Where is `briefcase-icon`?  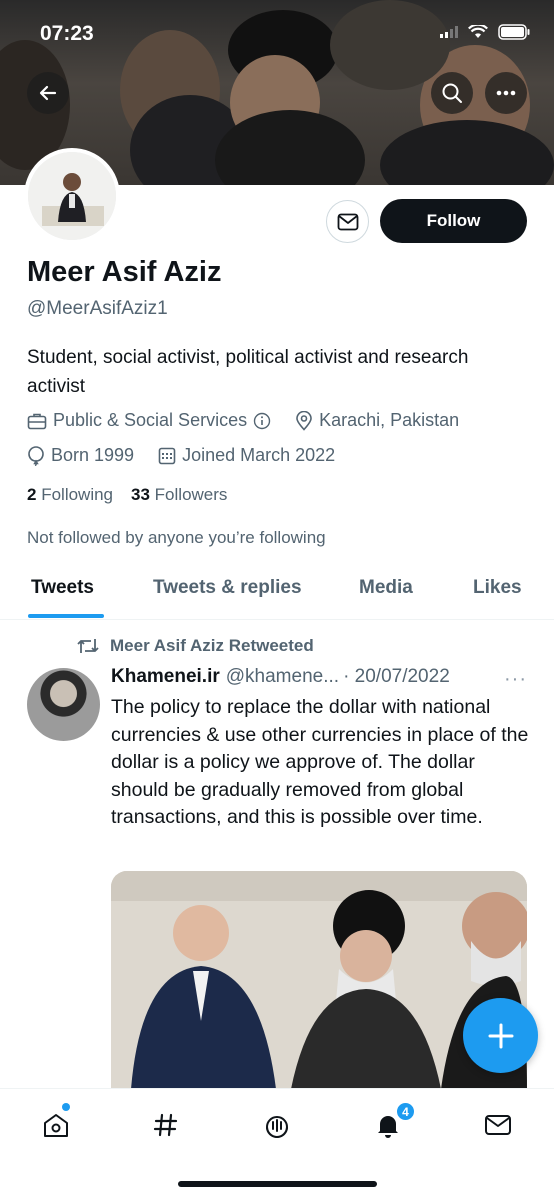
briefcase-icon is located at coordinates (37, 421).